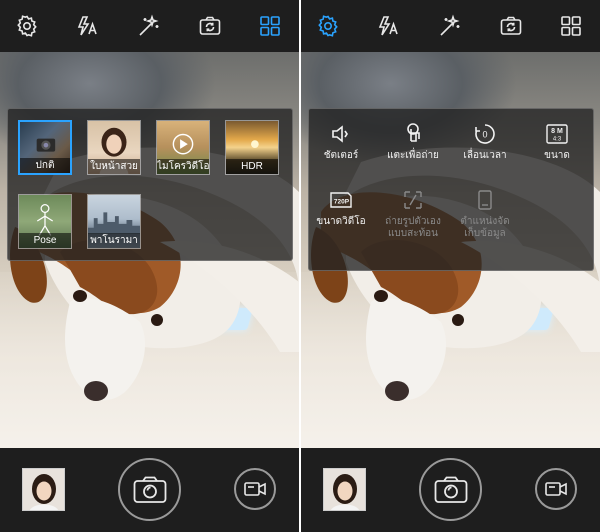 The image size is (600, 532). I want to click on mode-hdr: HDR, so click(252, 147).